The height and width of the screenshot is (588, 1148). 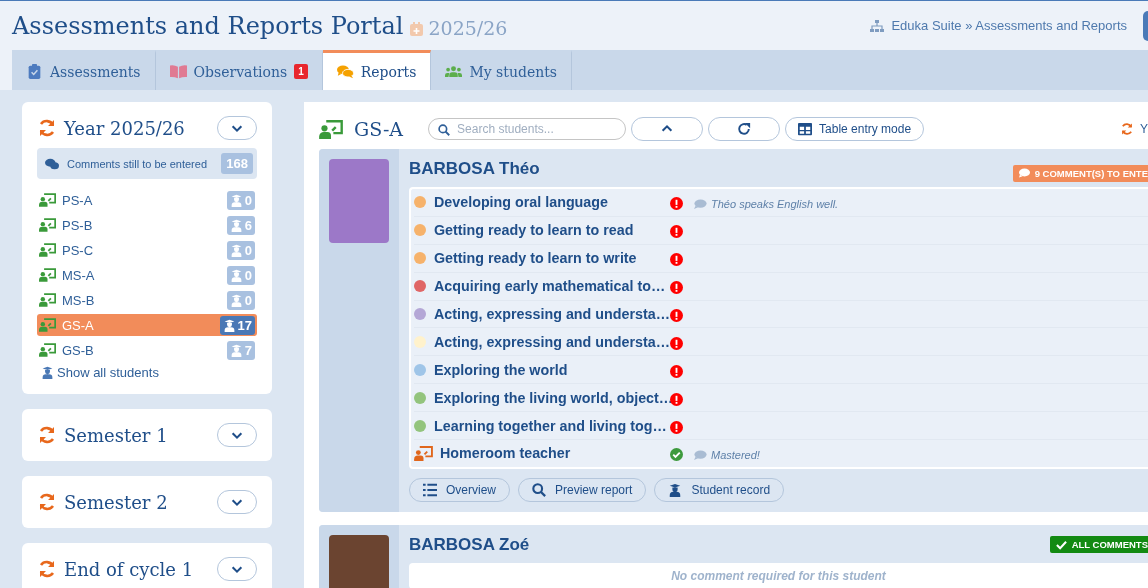 What do you see at coordinates (377, 70) in the screenshot?
I see `tab: Reports` at bounding box center [377, 70].